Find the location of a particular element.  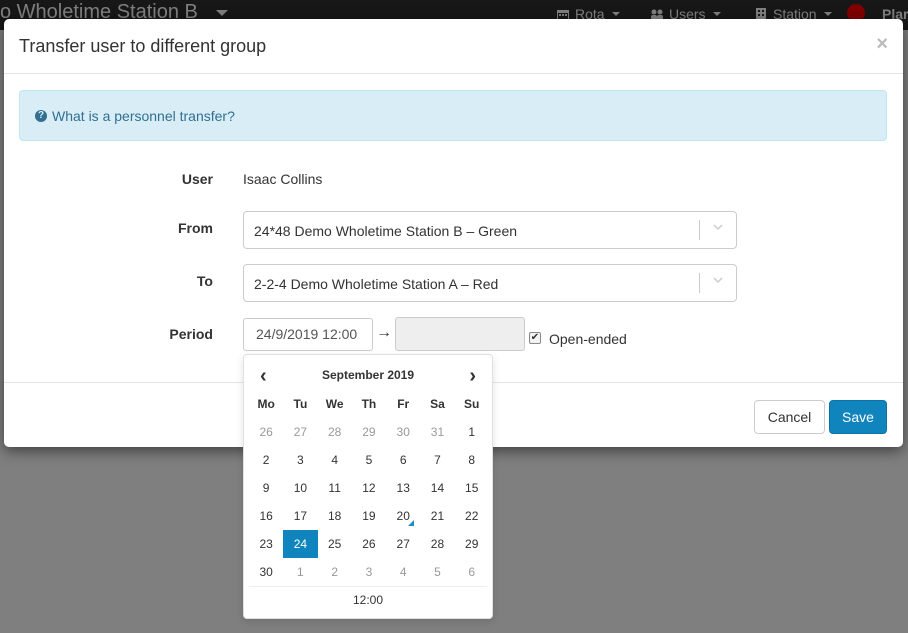

modal-header: Transfer user to different group × is located at coordinates (453, 46).